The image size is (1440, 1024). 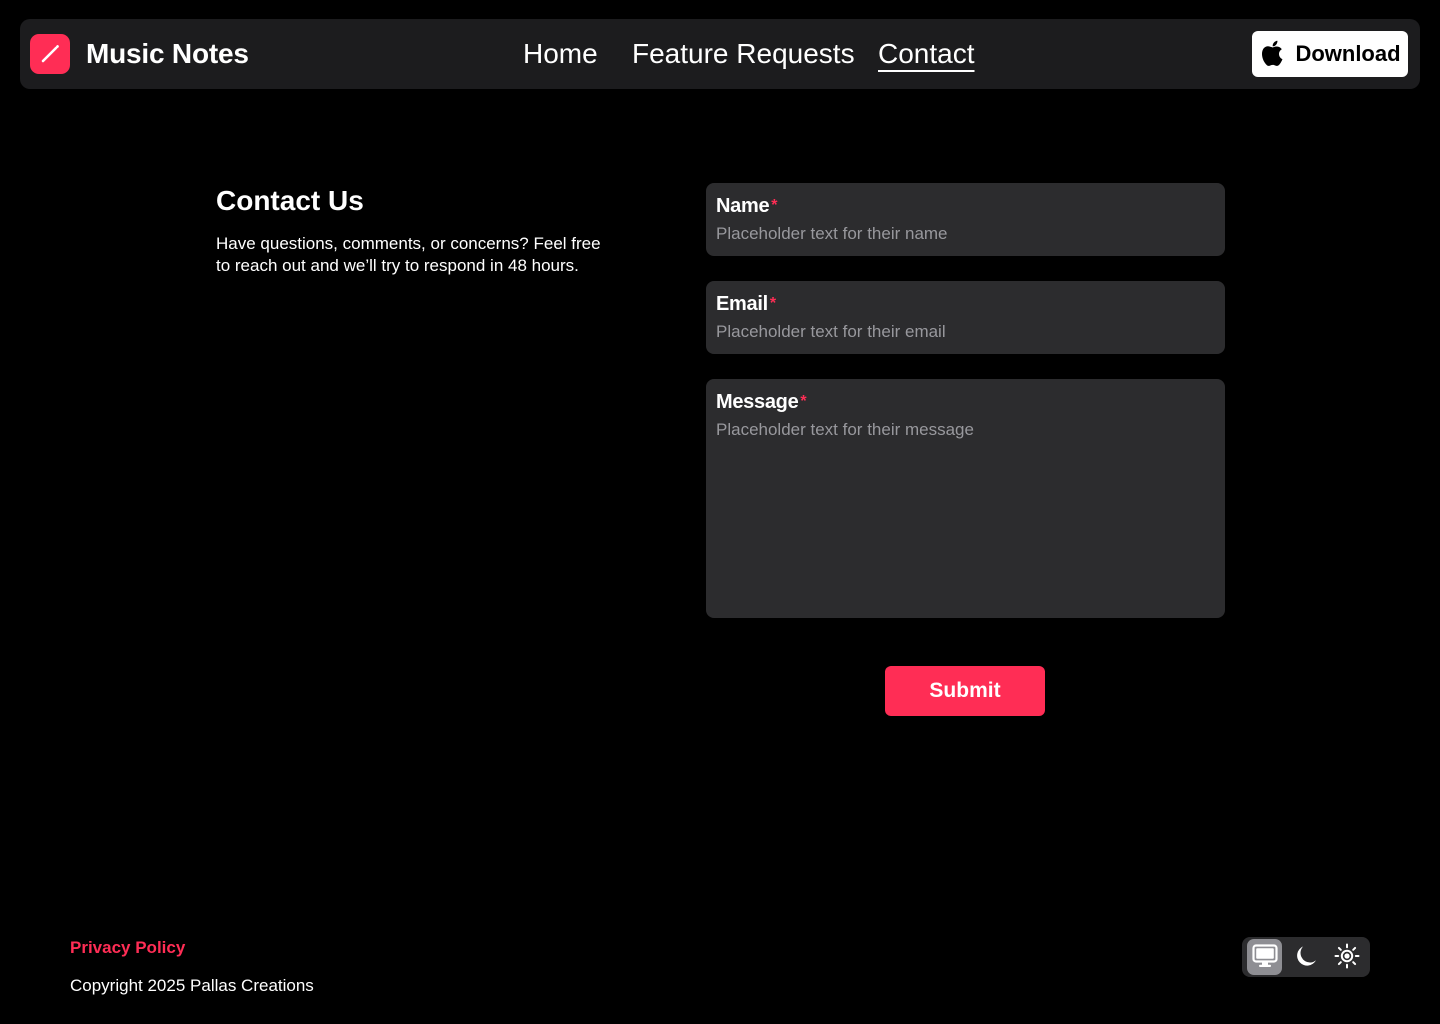 What do you see at coordinates (757, 402) in the screenshot?
I see `message-label-text: Message` at bounding box center [757, 402].